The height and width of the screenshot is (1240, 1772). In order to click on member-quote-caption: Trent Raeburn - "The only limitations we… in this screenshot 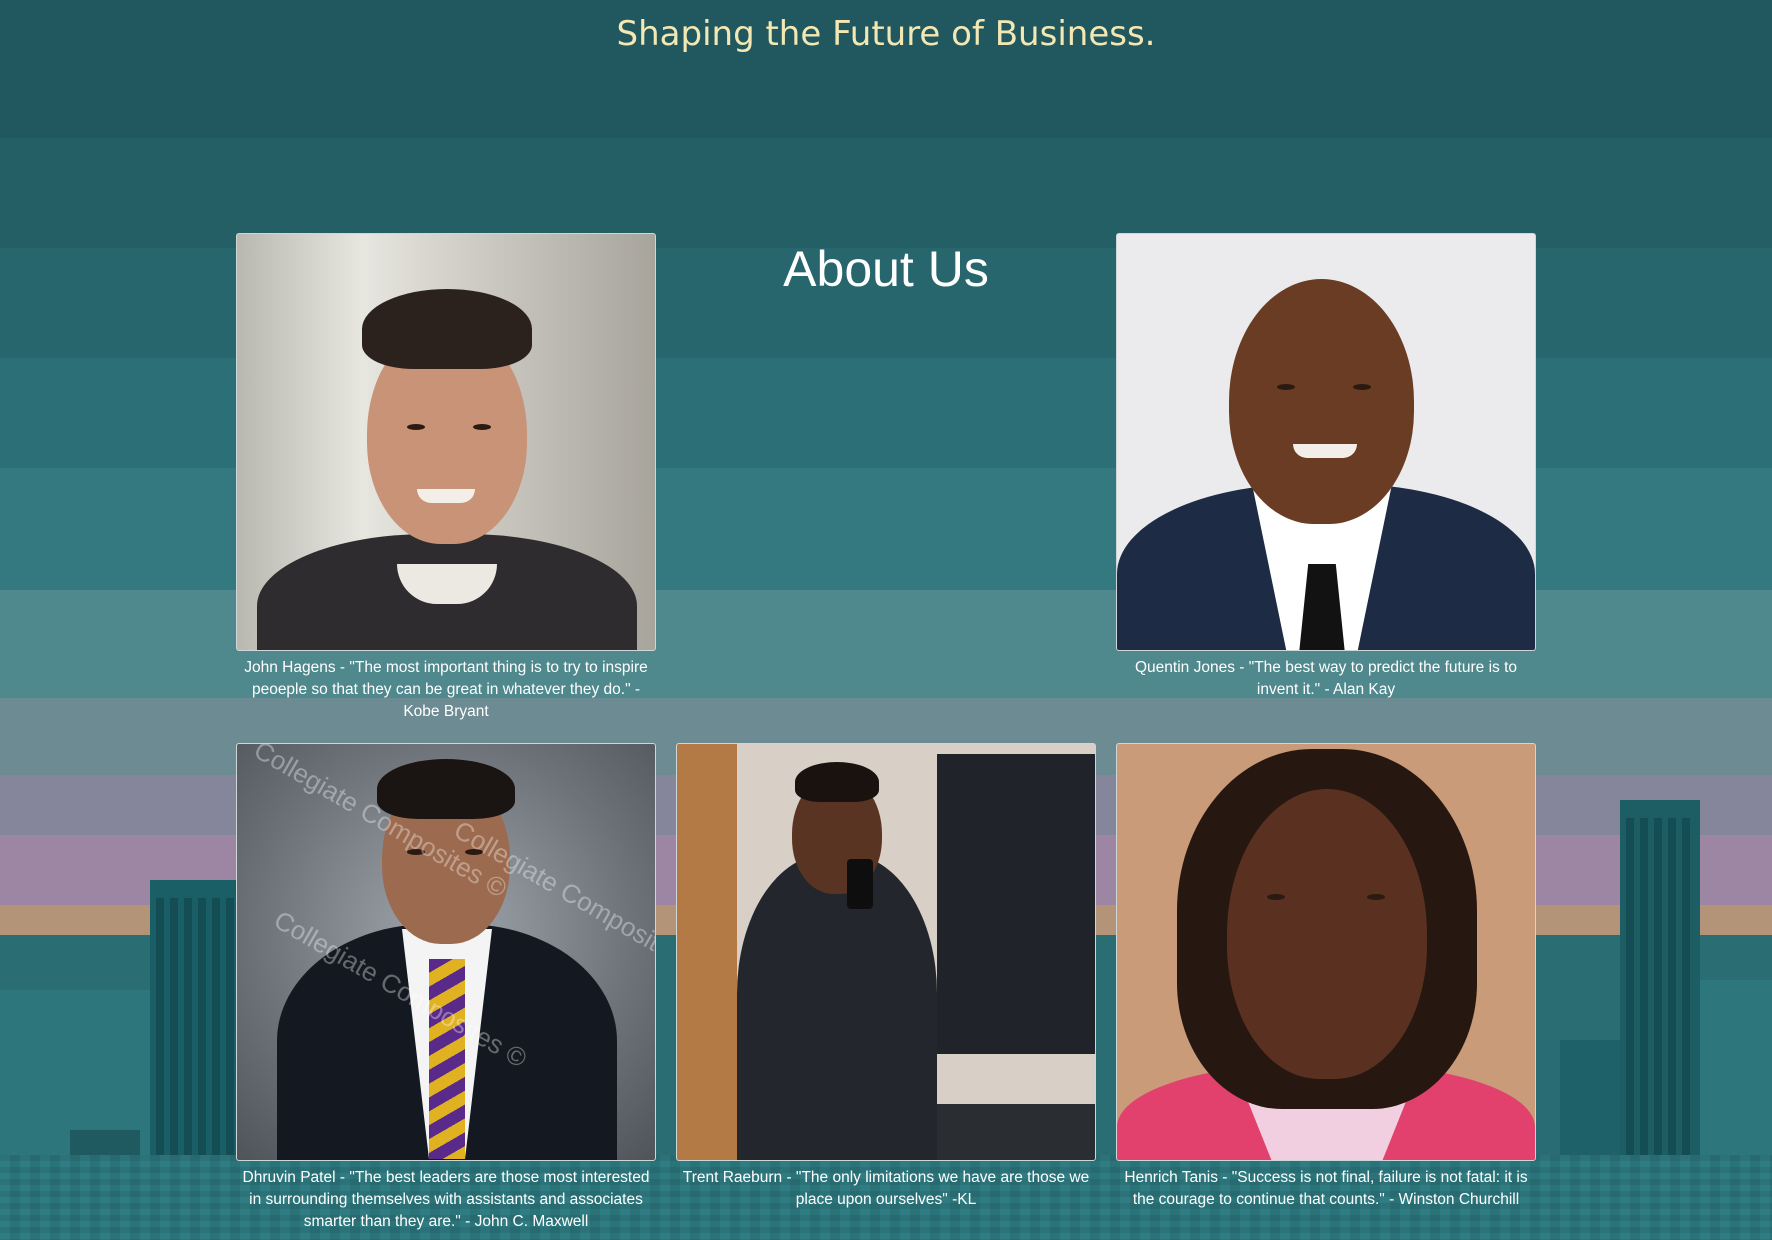, I will do `click(886, 1188)`.